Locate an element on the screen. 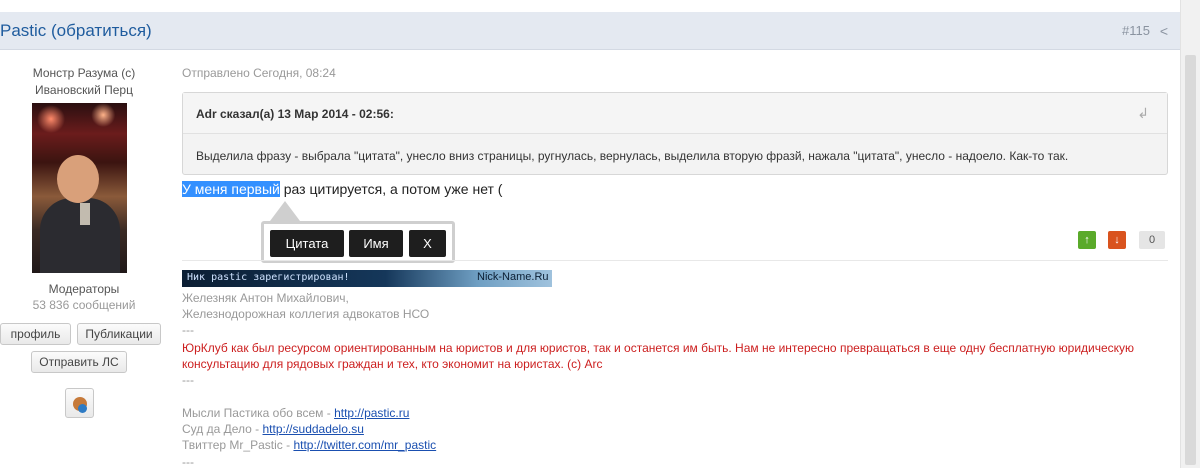  user-actions-button is located at coordinates (79, 403).